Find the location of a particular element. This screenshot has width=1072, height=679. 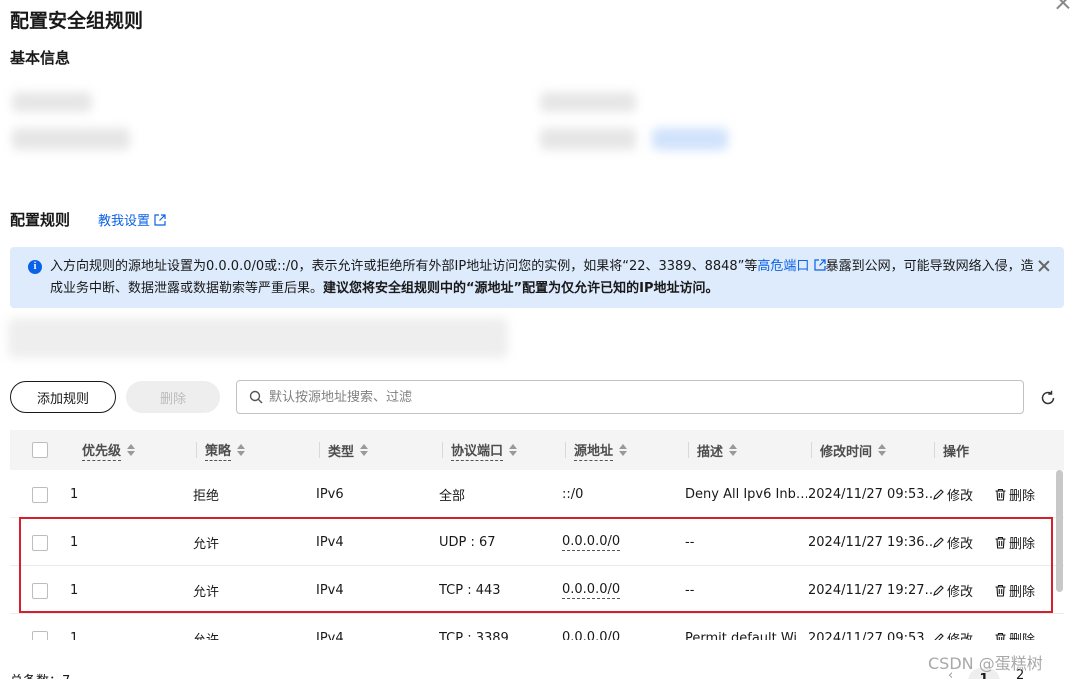

search-input is located at coordinates (619, 397).